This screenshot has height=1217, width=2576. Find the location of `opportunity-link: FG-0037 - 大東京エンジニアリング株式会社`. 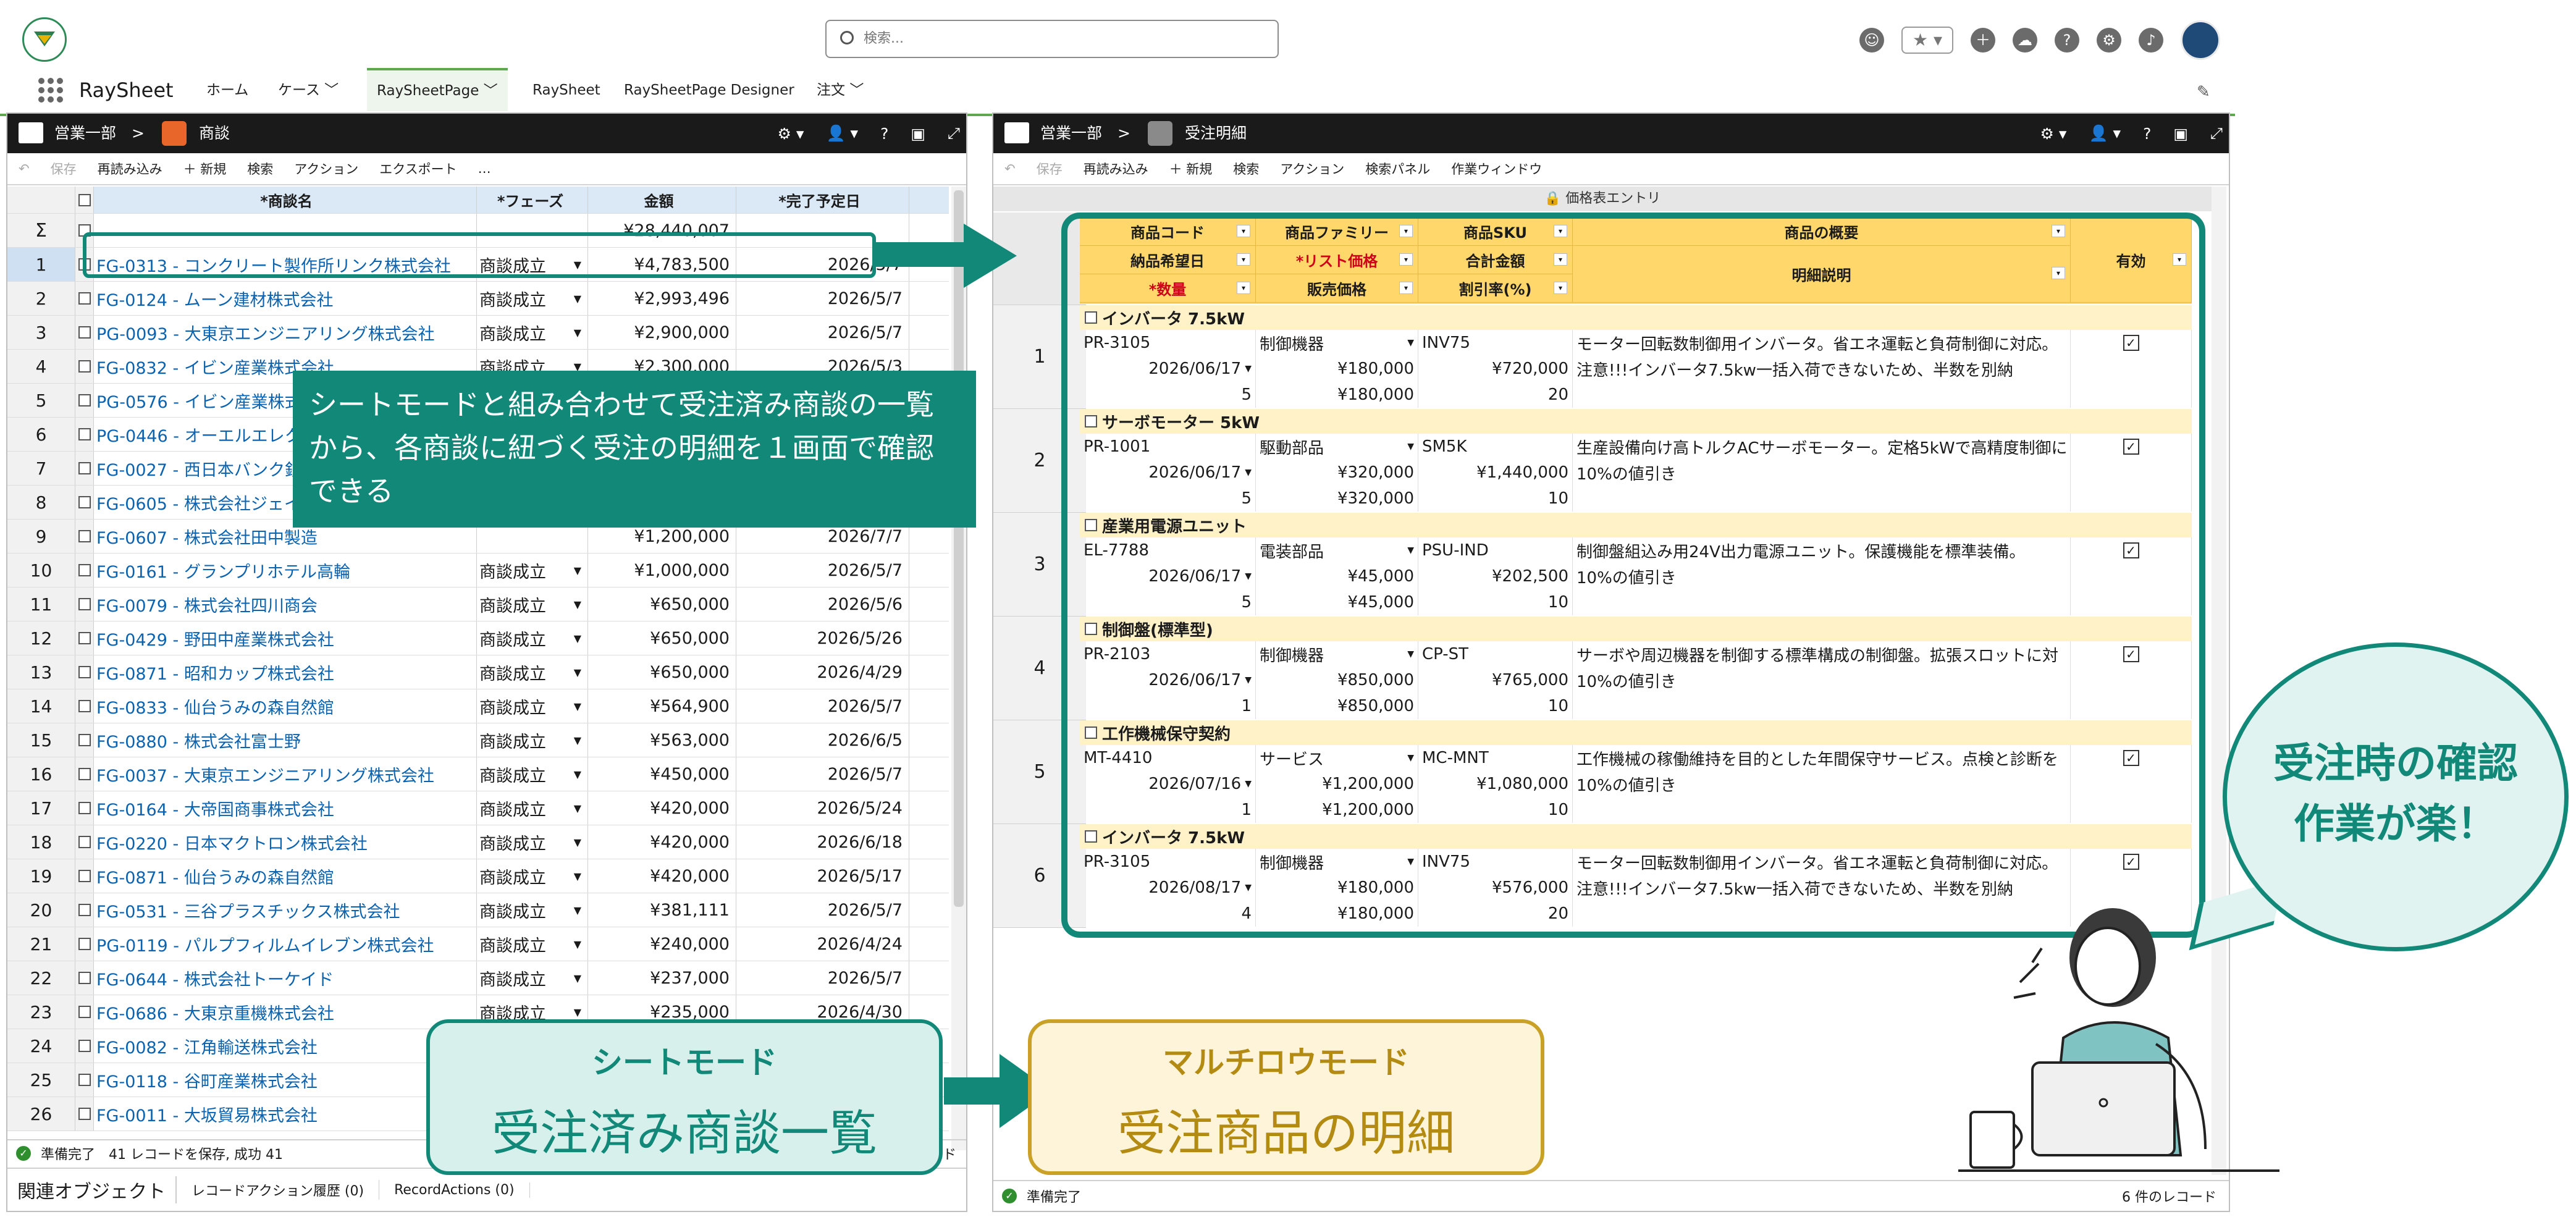

opportunity-link: FG-0037 - 大東京エンジニアリング株式会社 is located at coordinates (285, 774).